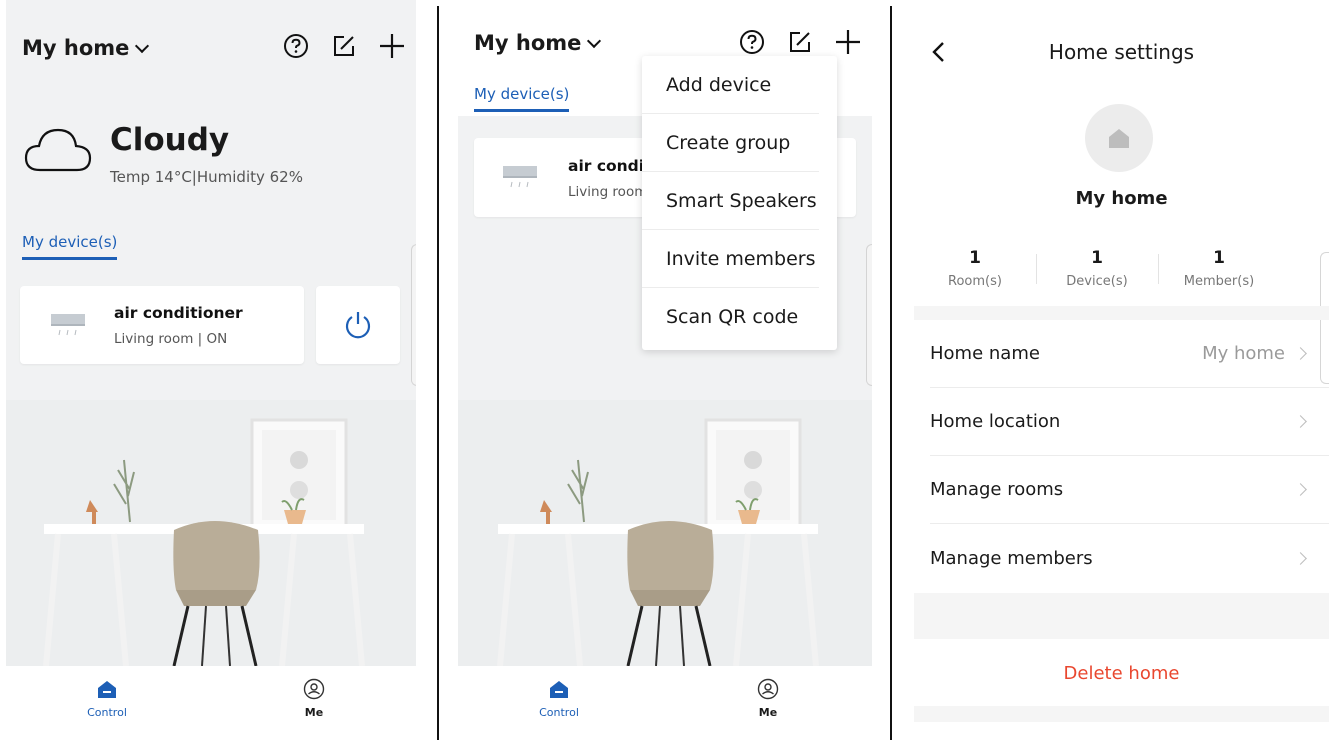 This screenshot has width=1329, height=747. I want to click on stat-members-value: 1, so click(1219, 258).